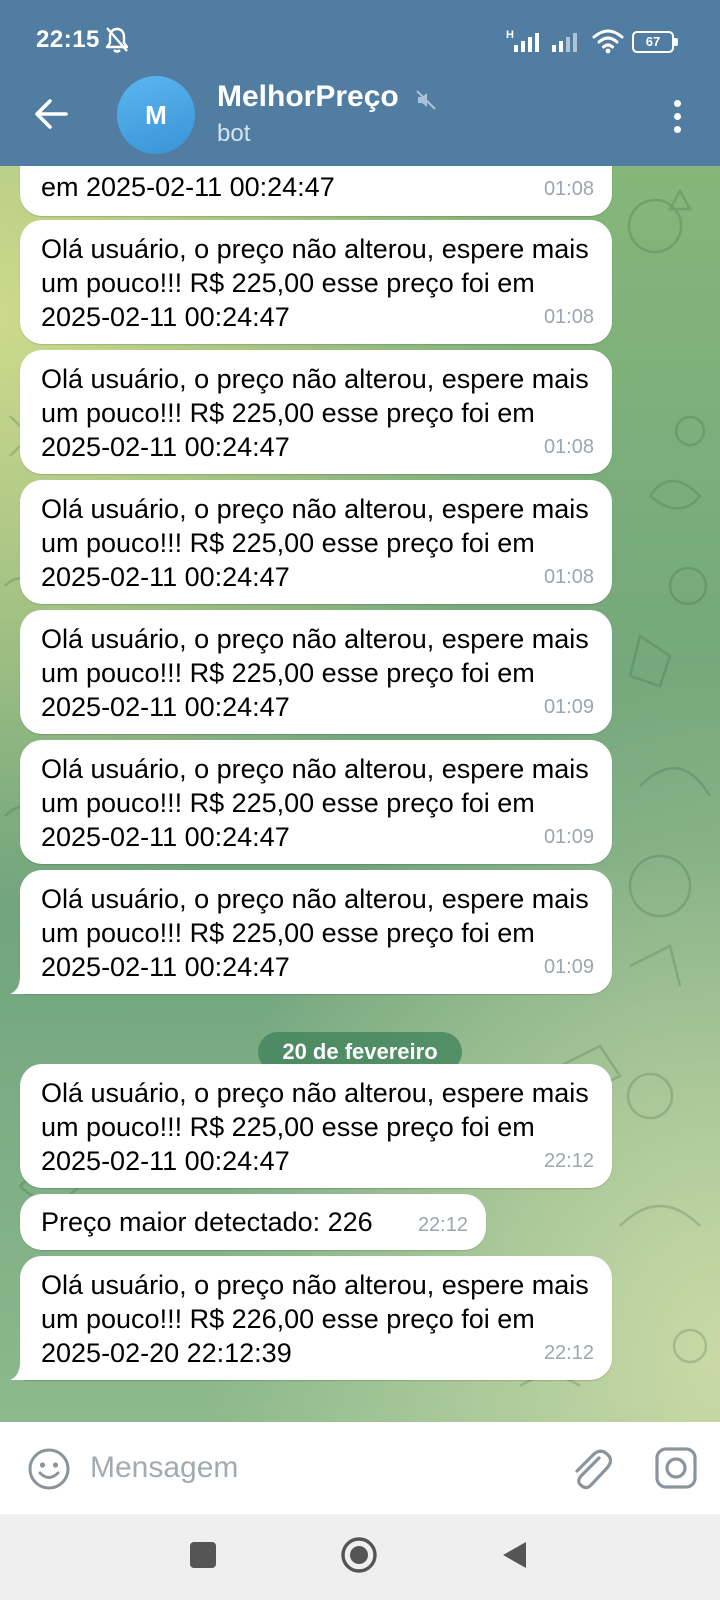  What do you see at coordinates (360, 40) in the screenshot?
I see `status-bar: 22:15 H 67` at bounding box center [360, 40].